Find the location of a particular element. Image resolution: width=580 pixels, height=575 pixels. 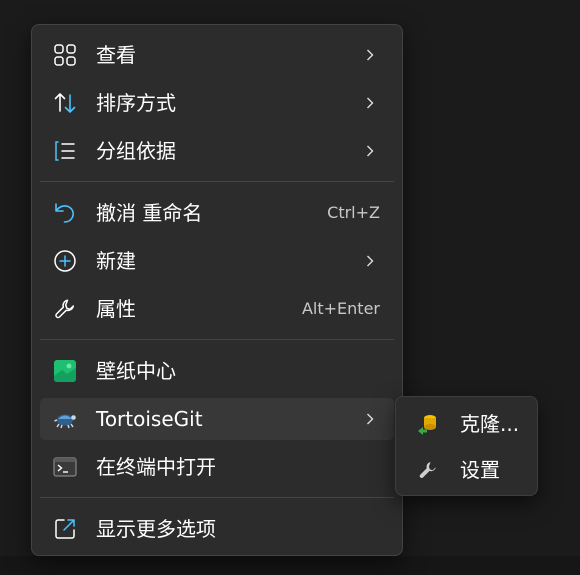

submenu-item-label: 设置 is located at coordinates (480, 470).